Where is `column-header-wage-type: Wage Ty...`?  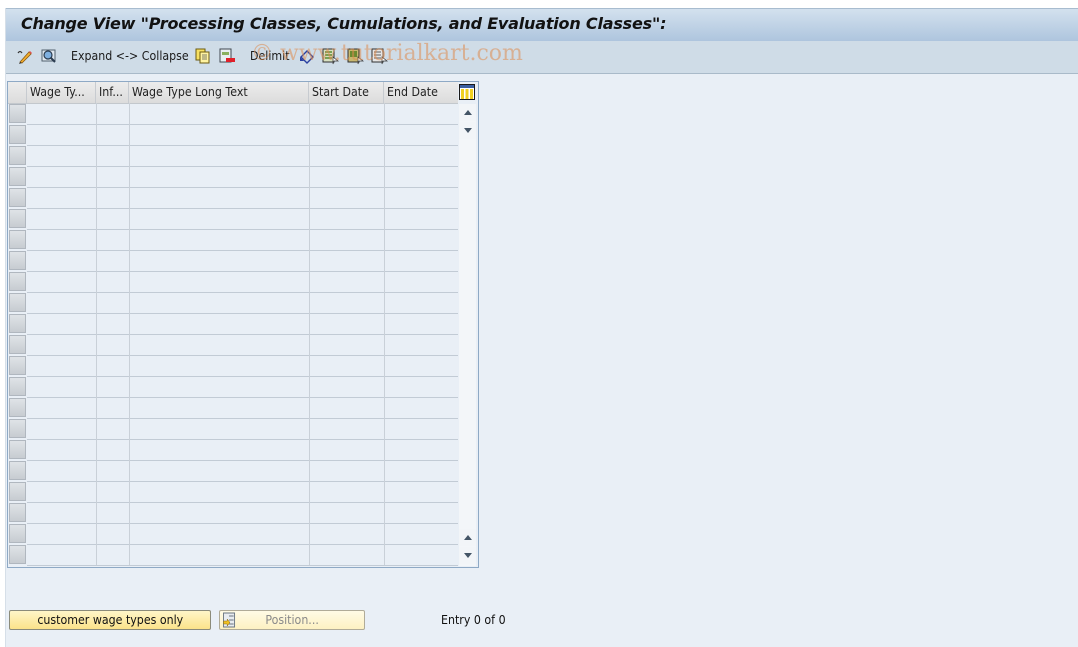
column-header-wage-type: Wage Ty... is located at coordinates (61, 92).